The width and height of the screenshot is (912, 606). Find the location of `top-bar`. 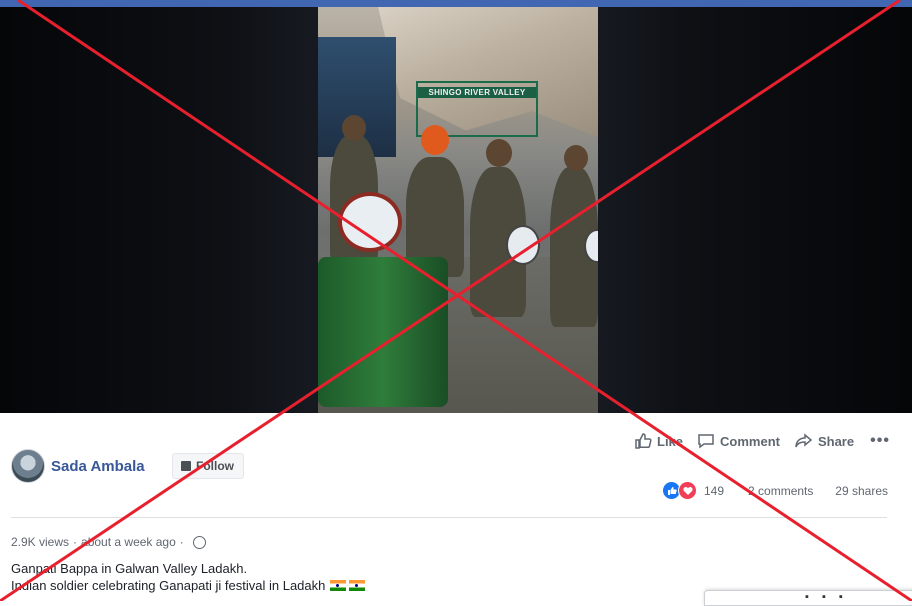

top-bar is located at coordinates (456, 3).